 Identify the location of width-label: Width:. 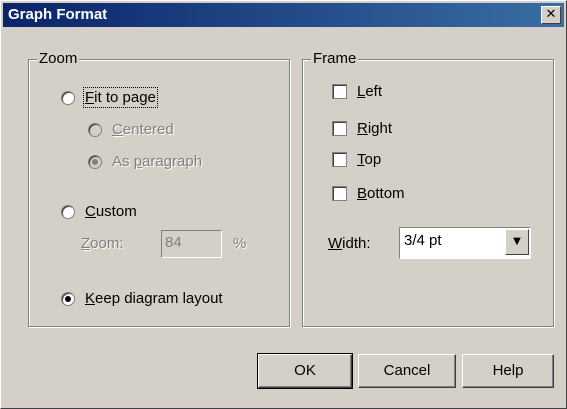
(349, 243).